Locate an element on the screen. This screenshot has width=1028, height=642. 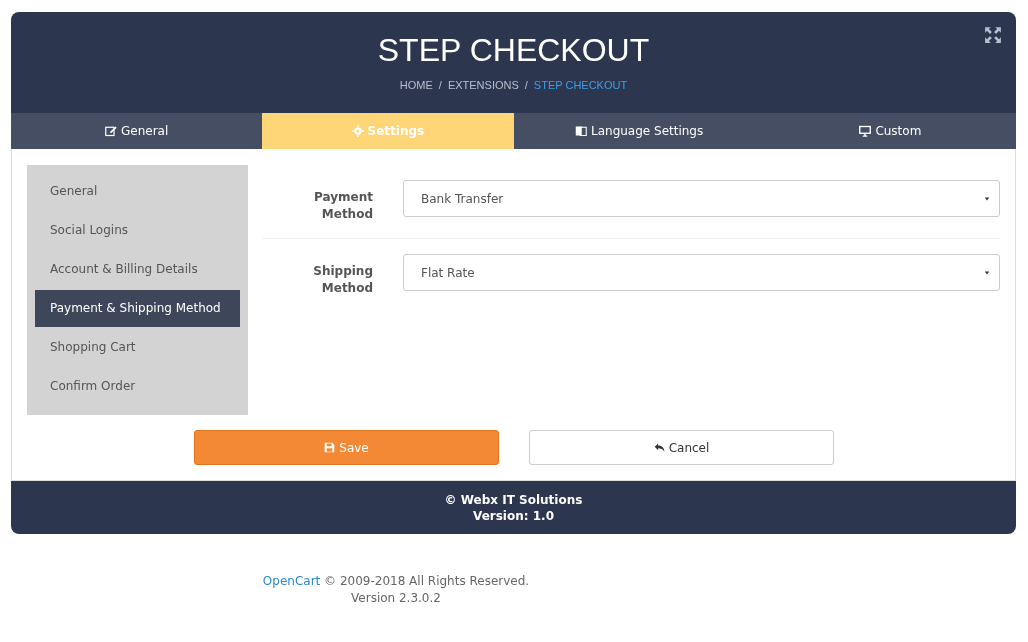
opencart-link: OpenCart is located at coordinates (291, 581).